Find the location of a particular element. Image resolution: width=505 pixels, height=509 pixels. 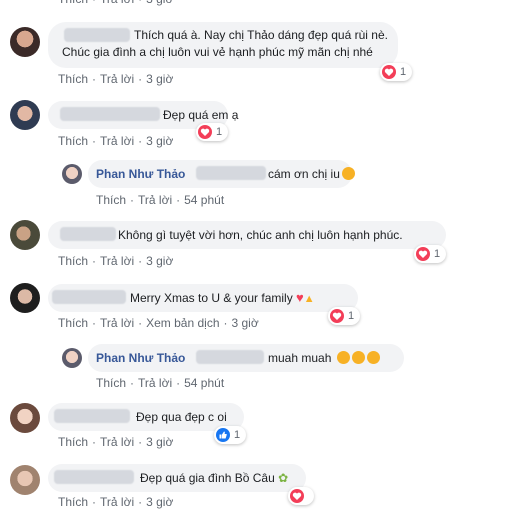

comment-actions: Thích · Trả lời · Xem bản dịch · 3 giờ is located at coordinates (158, 323).